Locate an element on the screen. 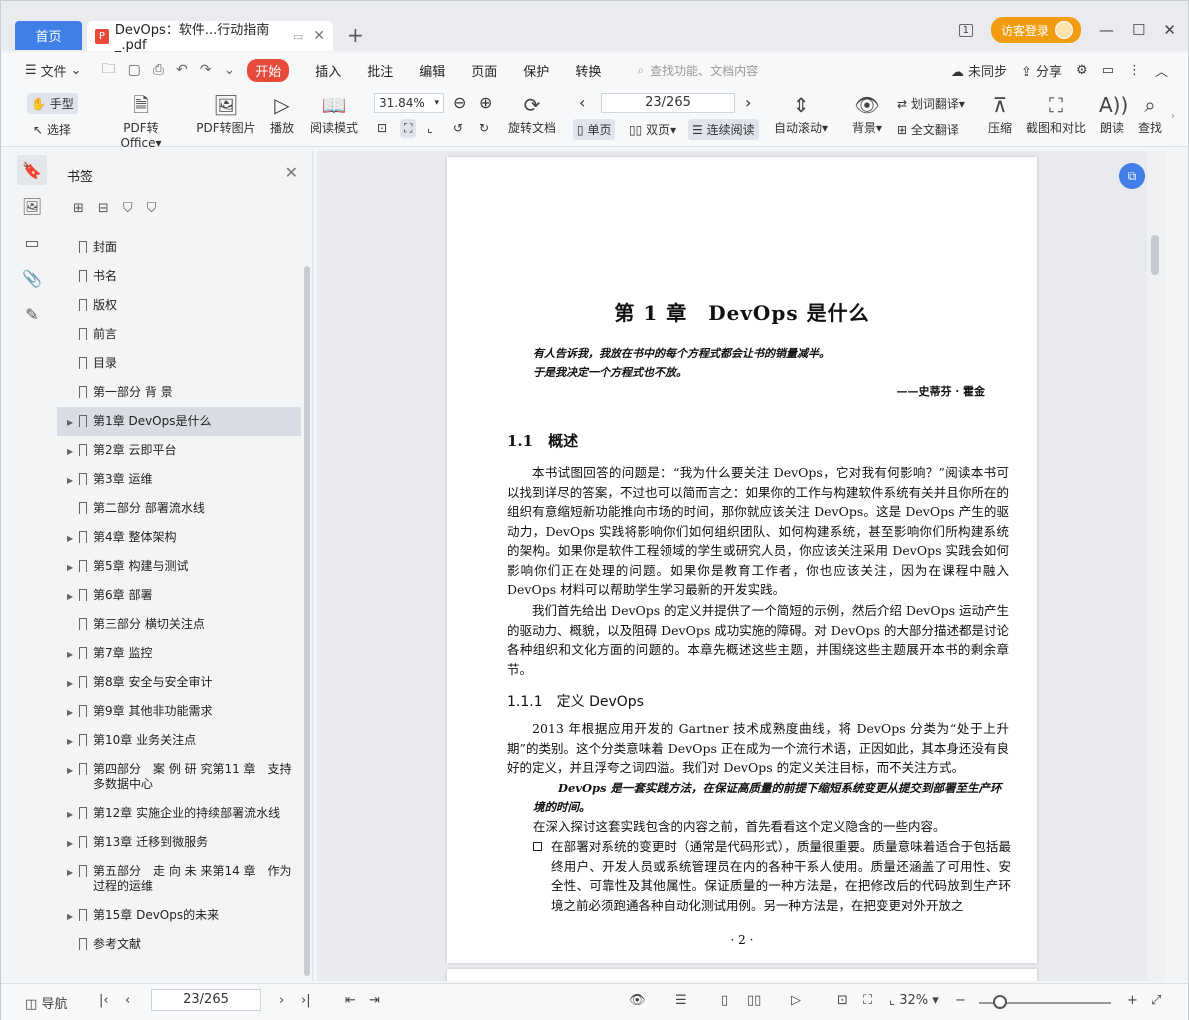 The image size is (1189, 1020). word-translate-button: ⇄ 划词翻译▾ is located at coordinates (931, 103).